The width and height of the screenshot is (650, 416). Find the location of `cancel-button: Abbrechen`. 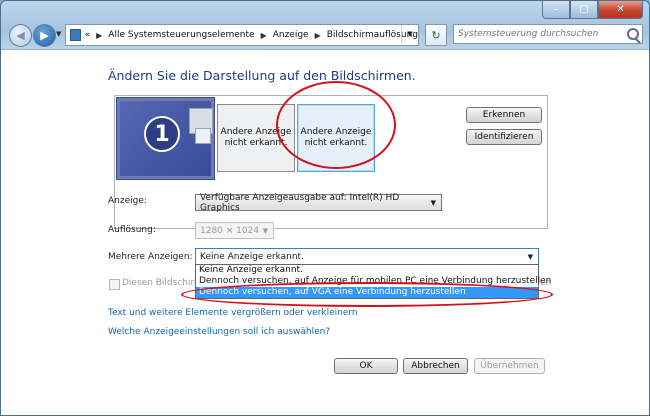

cancel-button: Abbrechen is located at coordinates (435, 366).